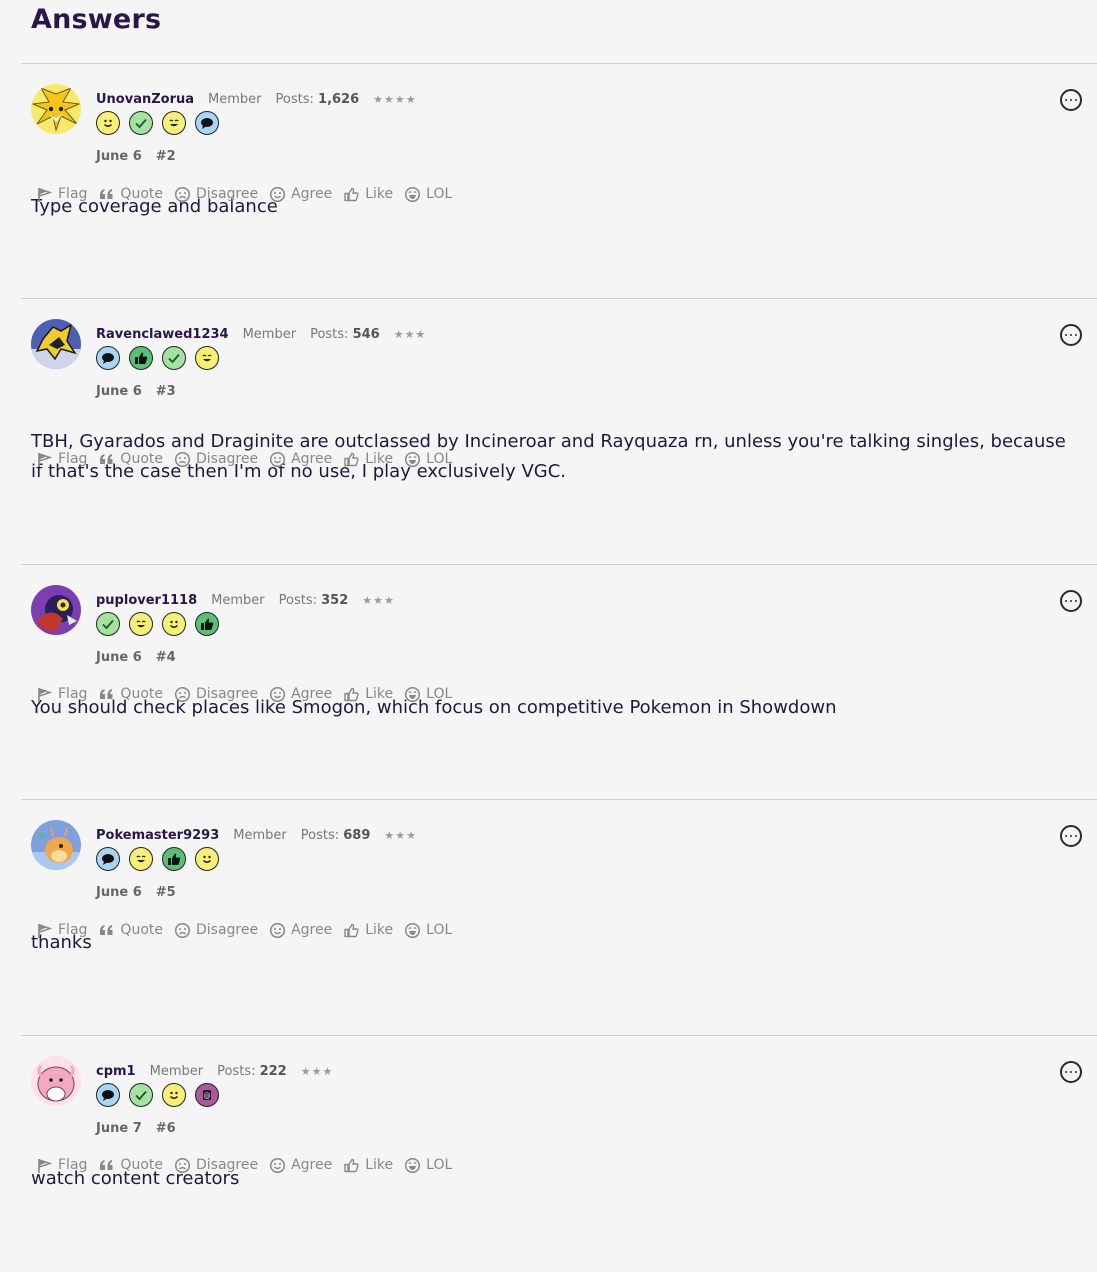 This screenshot has height=1272, width=1097. What do you see at coordinates (354, 459) in the screenshot?
I see `like-icon` at bounding box center [354, 459].